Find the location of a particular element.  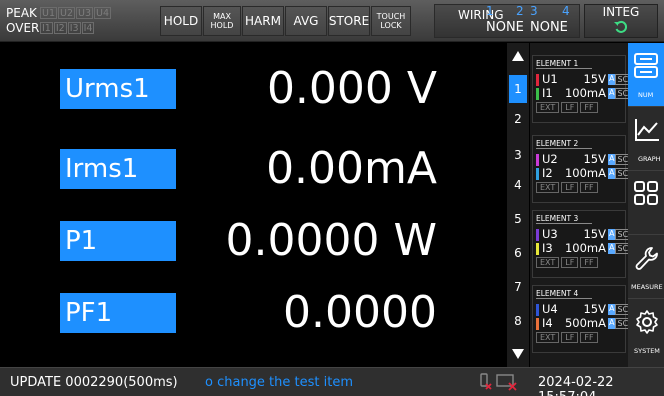

wiring-value-1: NONE is located at coordinates (505, 27).